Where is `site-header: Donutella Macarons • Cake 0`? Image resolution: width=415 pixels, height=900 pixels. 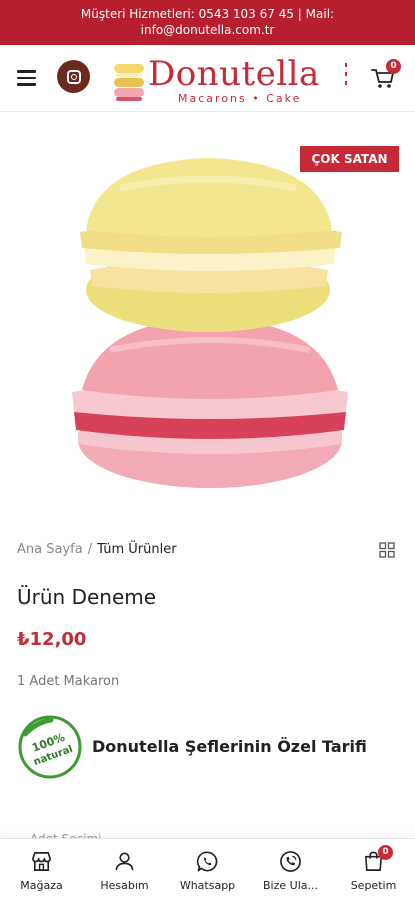
site-header: Donutella Macarons • Cake 0 is located at coordinates (207, 78).